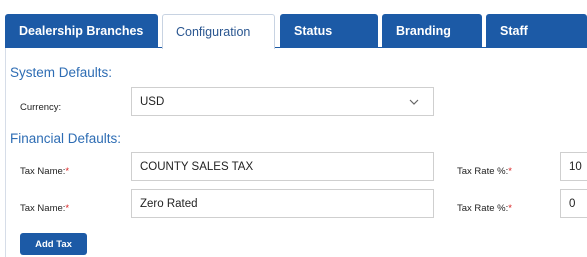 The image size is (587, 257). I want to click on tab-dealership-branches: Dealership Branches, so click(81, 31).